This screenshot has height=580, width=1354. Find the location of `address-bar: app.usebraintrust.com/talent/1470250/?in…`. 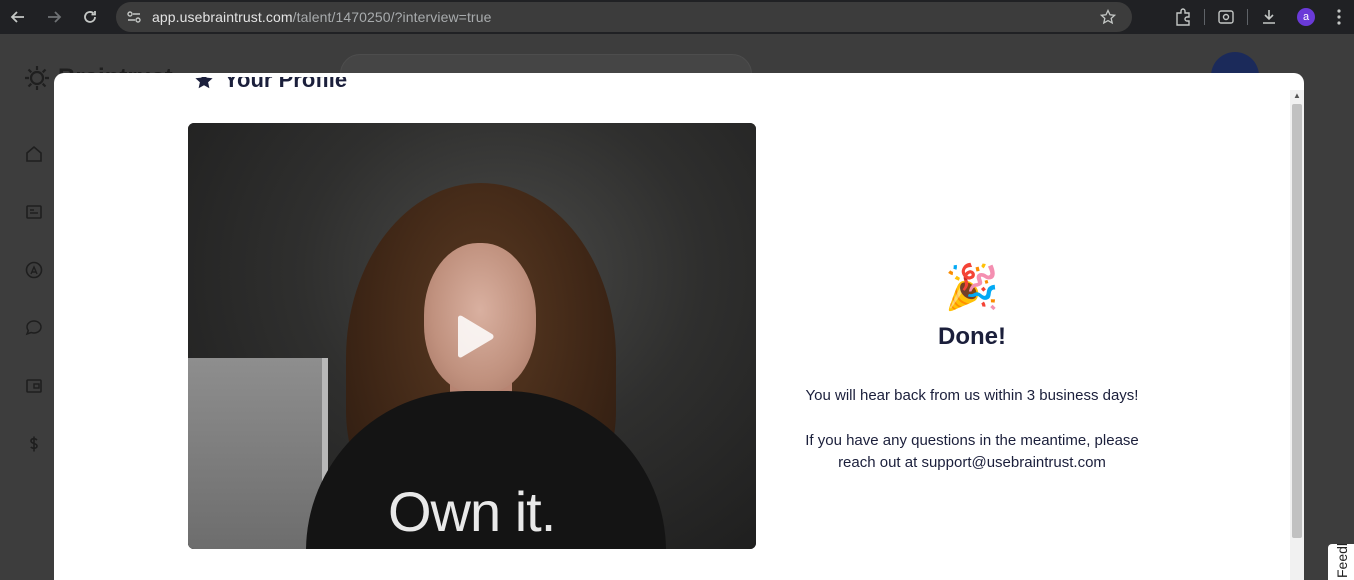

address-bar: app.usebraintrust.com/talent/1470250/?in… is located at coordinates (624, 17).